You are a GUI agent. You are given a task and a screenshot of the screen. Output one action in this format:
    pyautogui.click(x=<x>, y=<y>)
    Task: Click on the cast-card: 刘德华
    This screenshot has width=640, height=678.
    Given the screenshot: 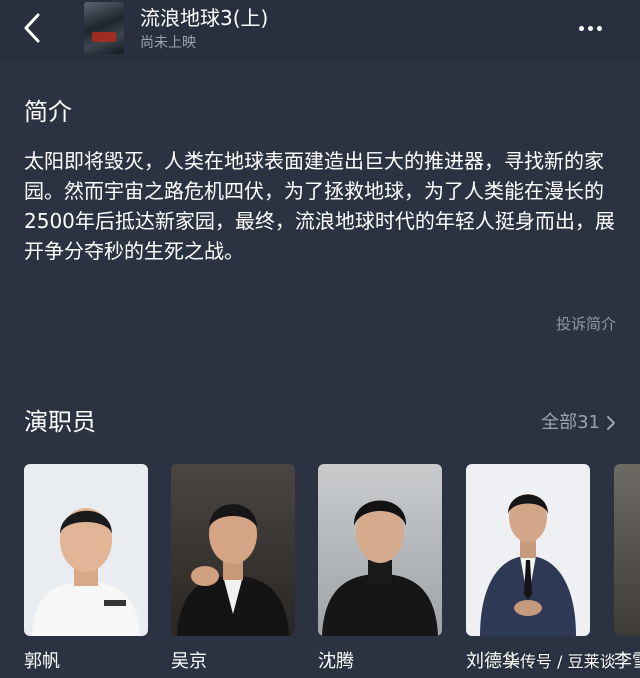 What is the action you would take?
    pyautogui.click(x=528, y=568)
    